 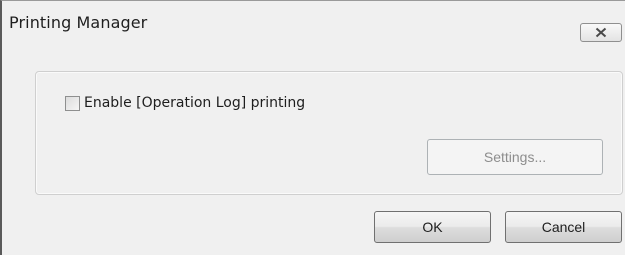 What do you see at coordinates (563, 227) in the screenshot?
I see `cancel-button: Cancel` at bounding box center [563, 227].